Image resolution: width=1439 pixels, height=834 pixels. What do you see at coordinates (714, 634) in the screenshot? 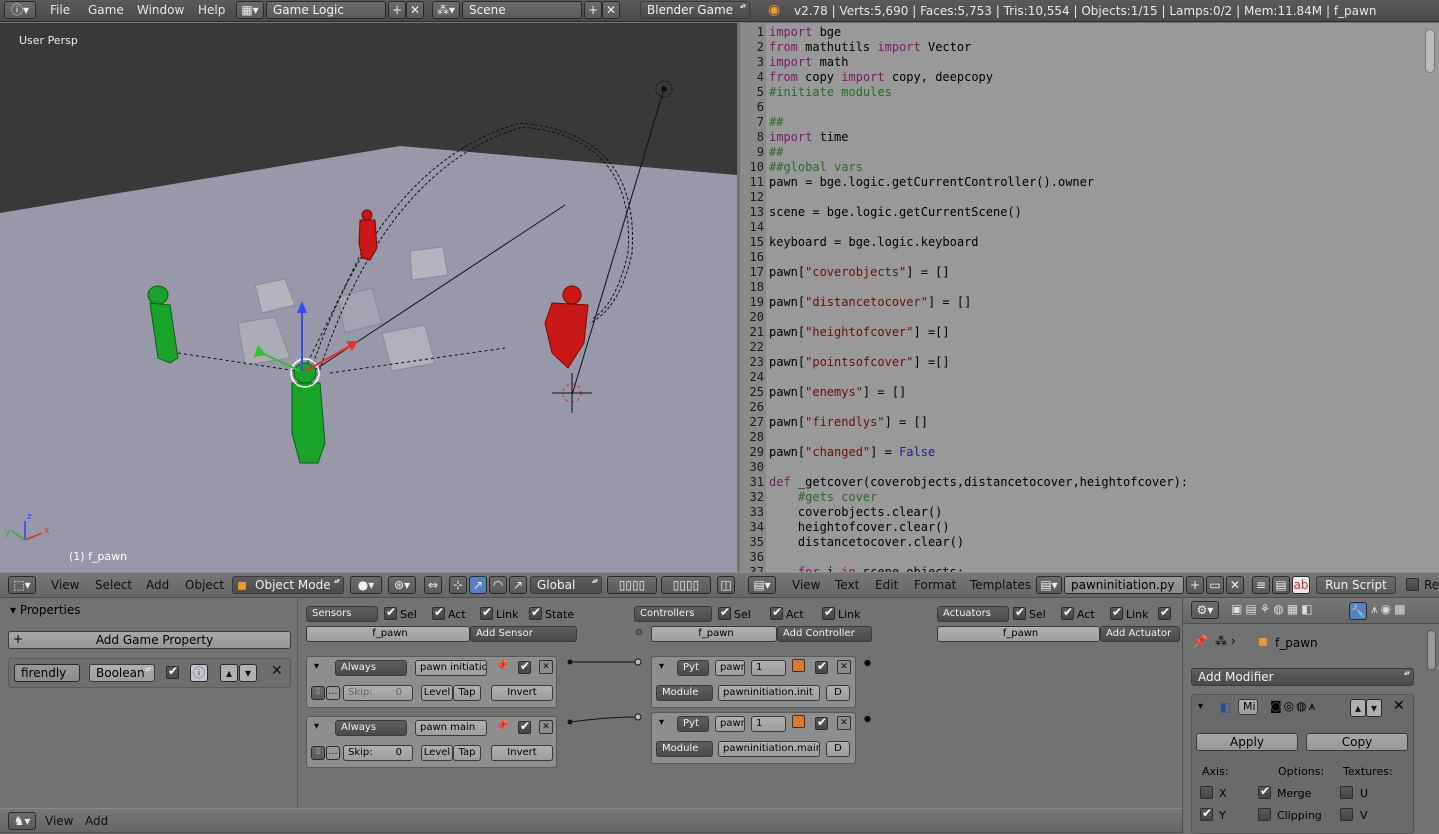
I see `controllers-object-field: f_pawn` at bounding box center [714, 634].